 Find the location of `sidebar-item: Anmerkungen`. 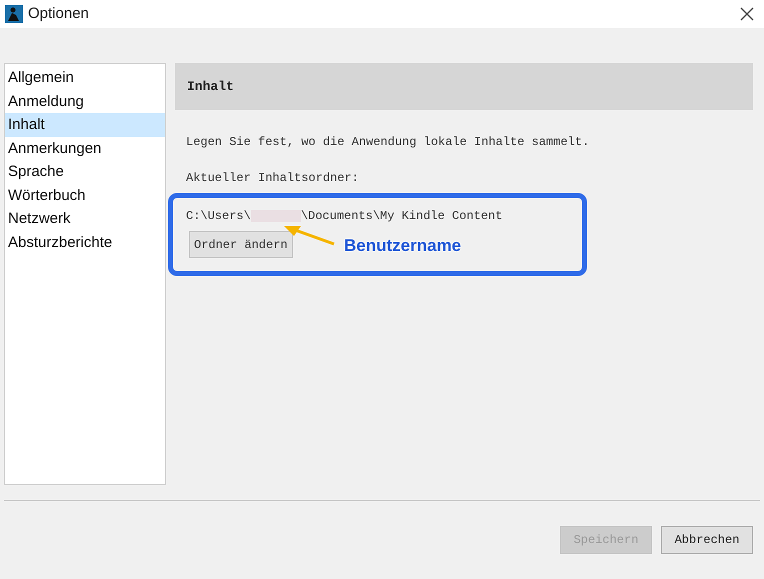

sidebar-item: Anmerkungen is located at coordinates (85, 148).